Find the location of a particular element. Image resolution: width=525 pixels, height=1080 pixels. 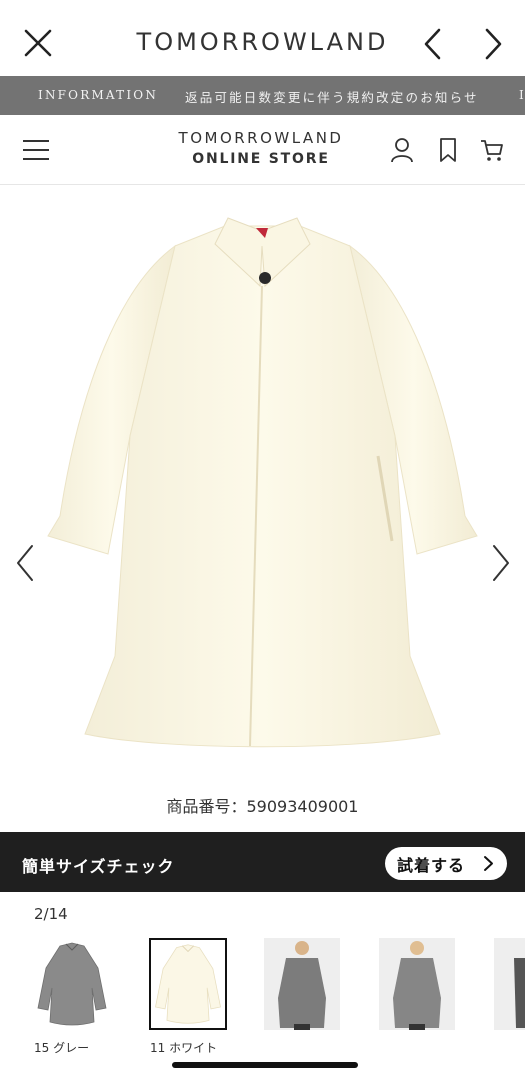

menu-icon is located at coordinates (36, 150).